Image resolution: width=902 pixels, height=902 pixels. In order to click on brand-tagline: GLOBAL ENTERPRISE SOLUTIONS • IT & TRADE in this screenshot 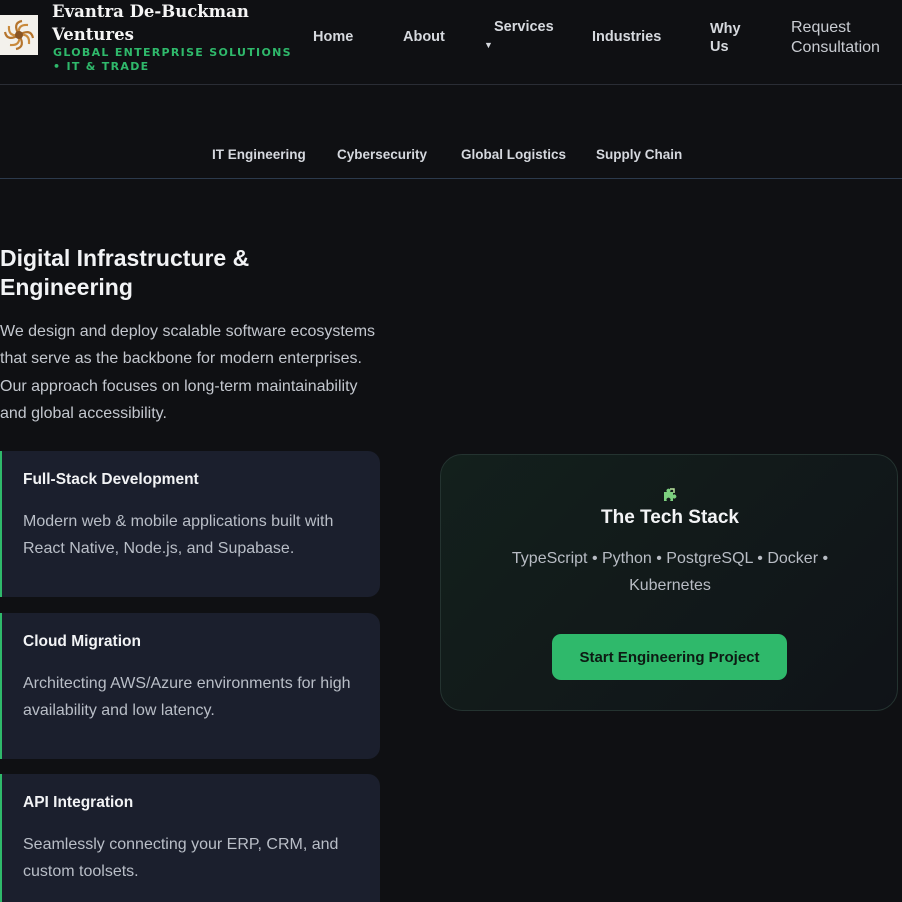, I will do `click(172, 59)`.